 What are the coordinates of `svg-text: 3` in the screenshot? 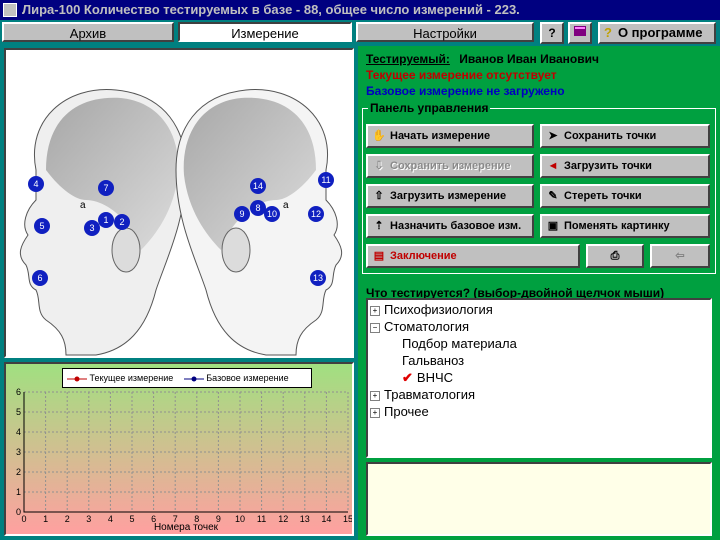 It's located at (91, 228).